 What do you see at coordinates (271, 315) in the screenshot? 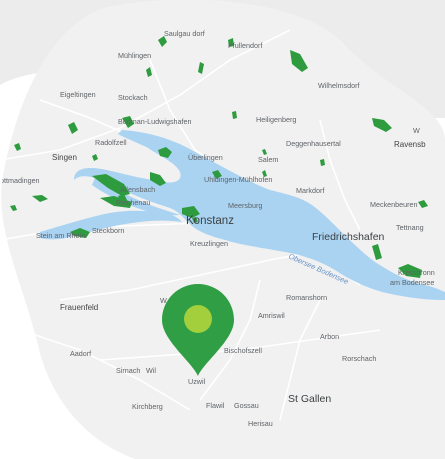
I see `label-amriswil: Amriswil` at bounding box center [271, 315].